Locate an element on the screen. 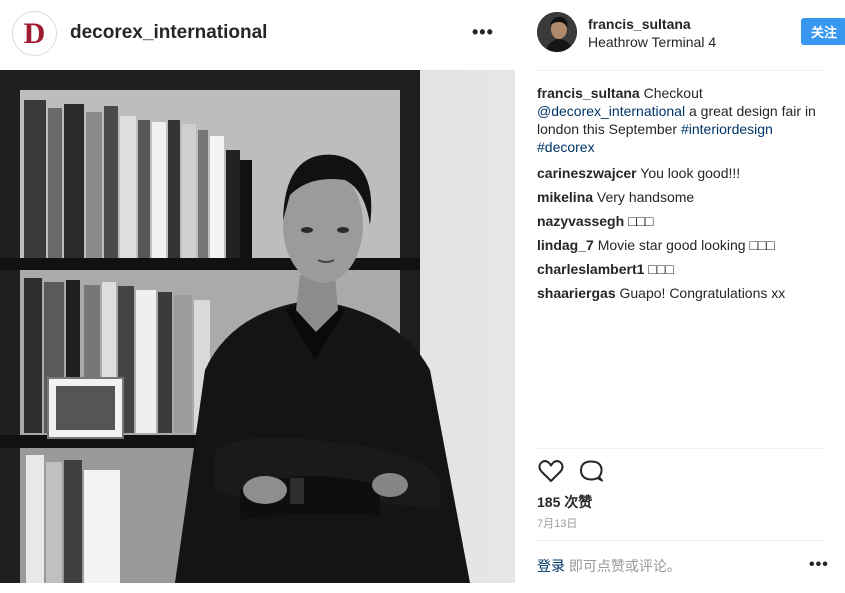 Image resolution: width=845 pixels, height=593 pixels. comment-text: You look good!!! is located at coordinates (690, 173).